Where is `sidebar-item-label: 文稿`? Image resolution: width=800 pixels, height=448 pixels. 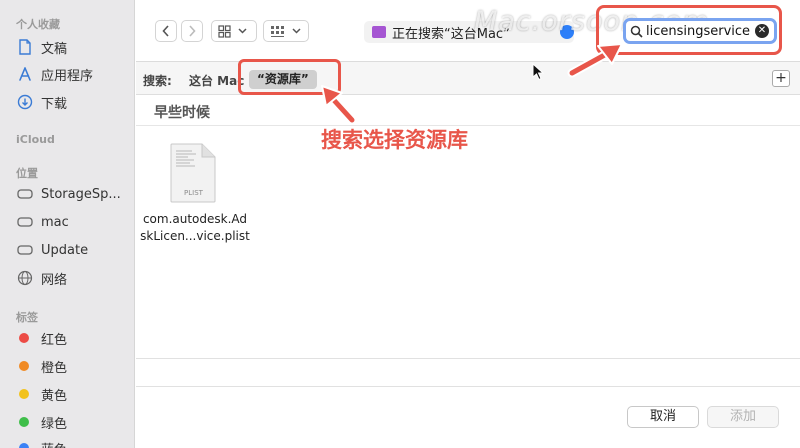
sidebar-item-label: 文稿 is located at coordinates (54, 49).